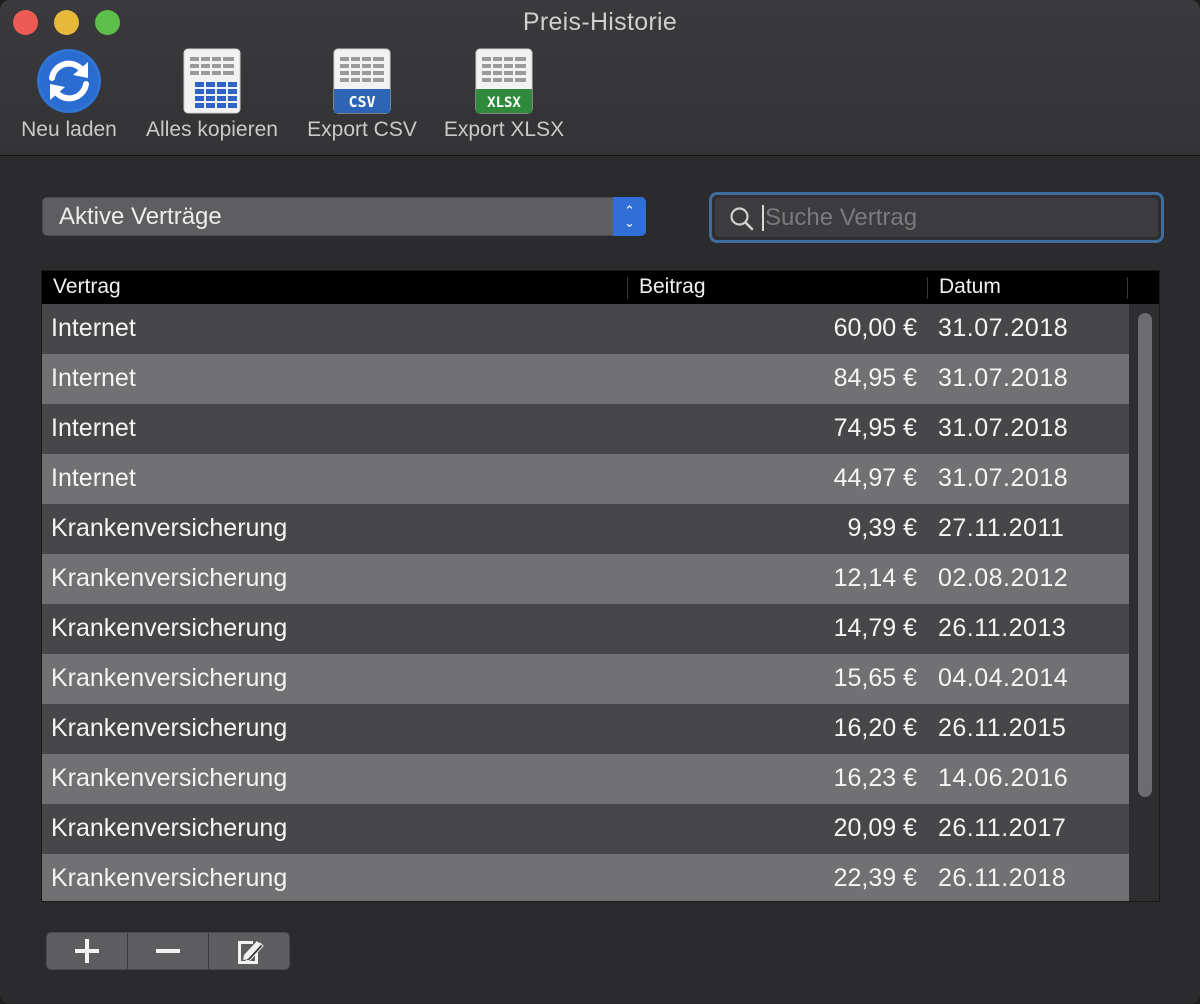 This screenshot has height=1004, width=1200. I want to click on cell-datum: 26.11.2015, so click(1002, 728).